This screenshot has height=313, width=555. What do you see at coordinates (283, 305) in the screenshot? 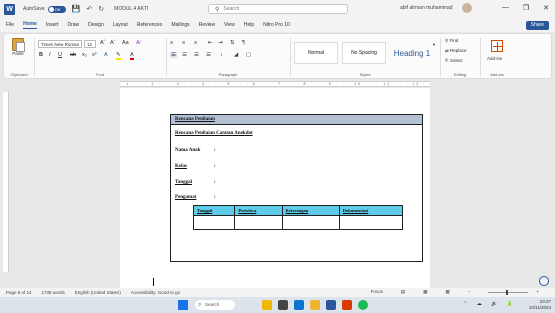
I see `task-view-icon` at bounding box center [283, 305].